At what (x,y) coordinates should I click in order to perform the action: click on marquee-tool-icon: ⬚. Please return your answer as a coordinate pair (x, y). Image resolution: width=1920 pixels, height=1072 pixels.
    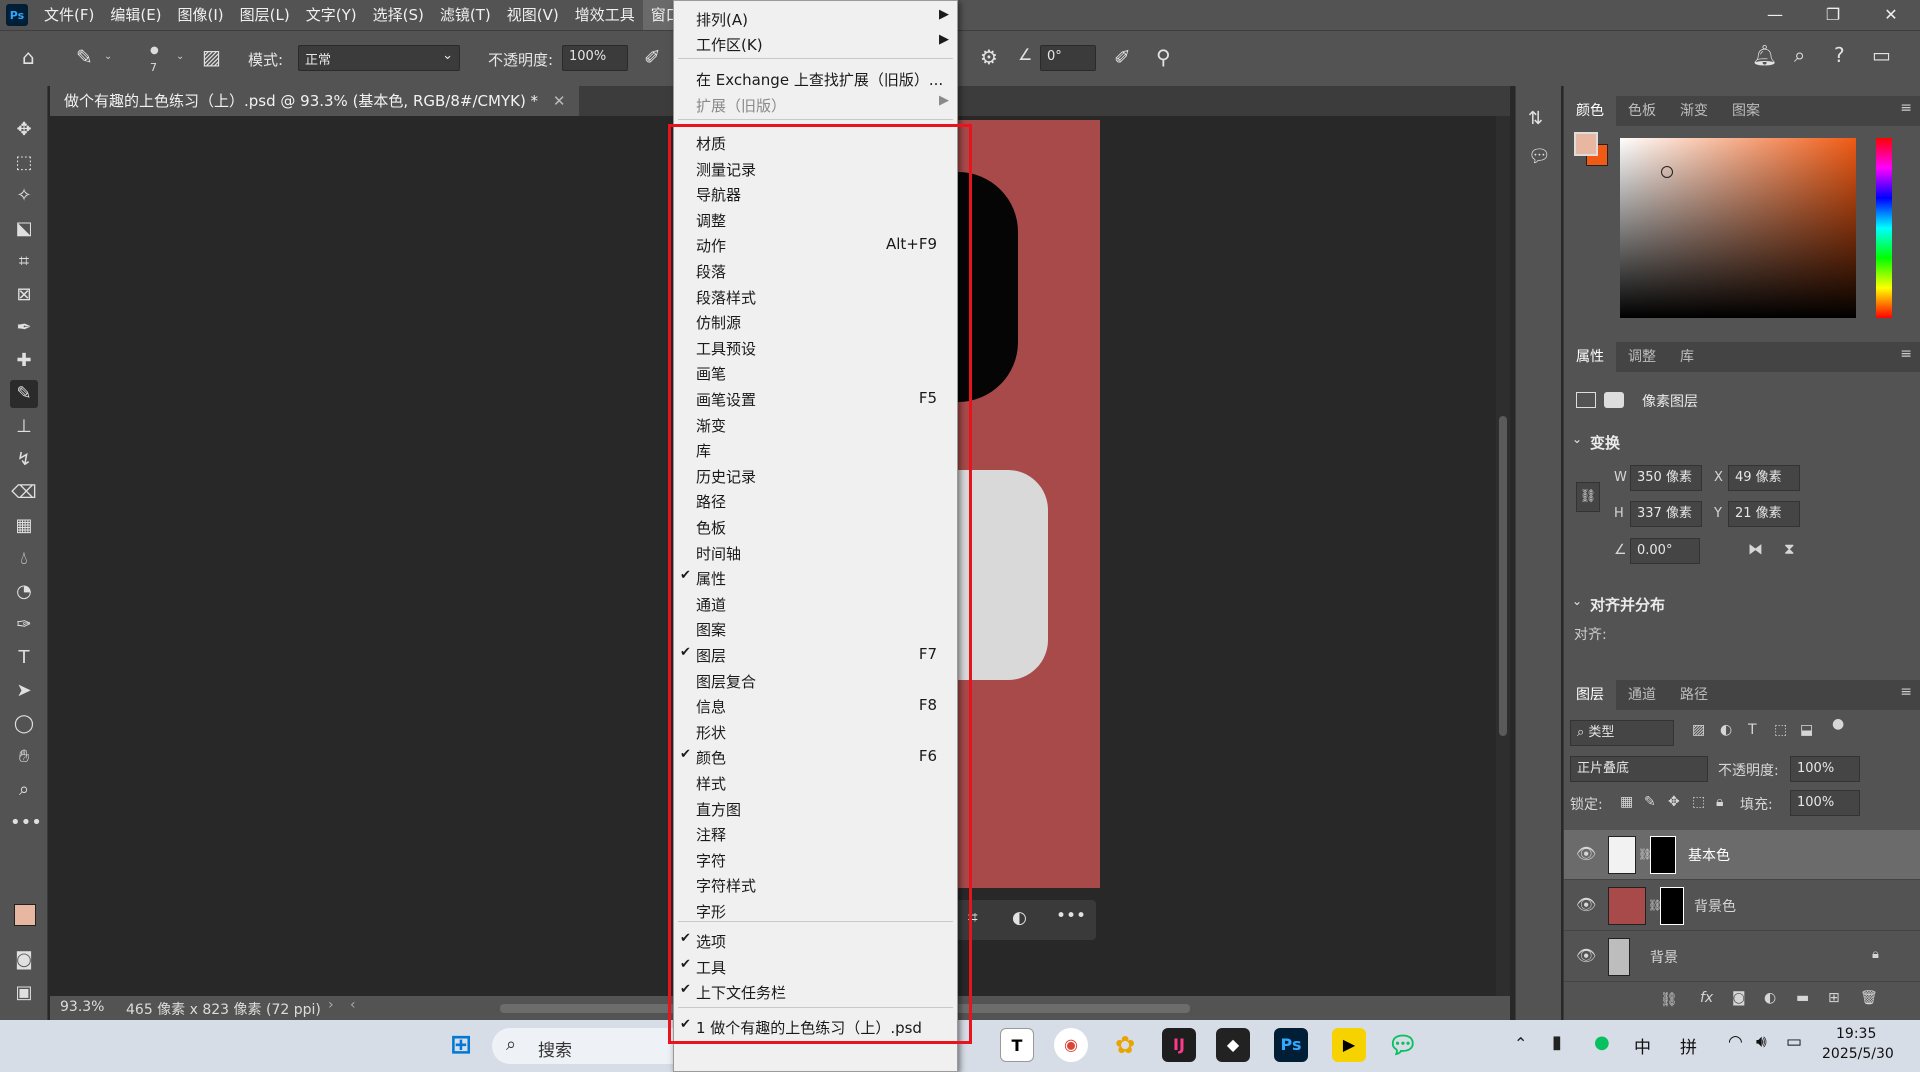
    Looking at the image, I should click on (24, 163).